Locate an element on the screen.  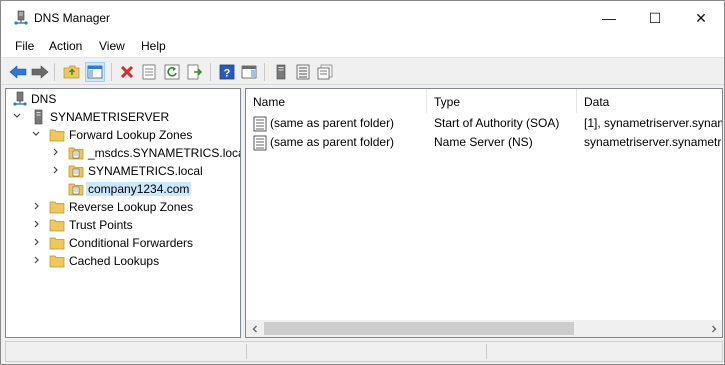
column-header-name: Name is located at coordinates (336, 101).